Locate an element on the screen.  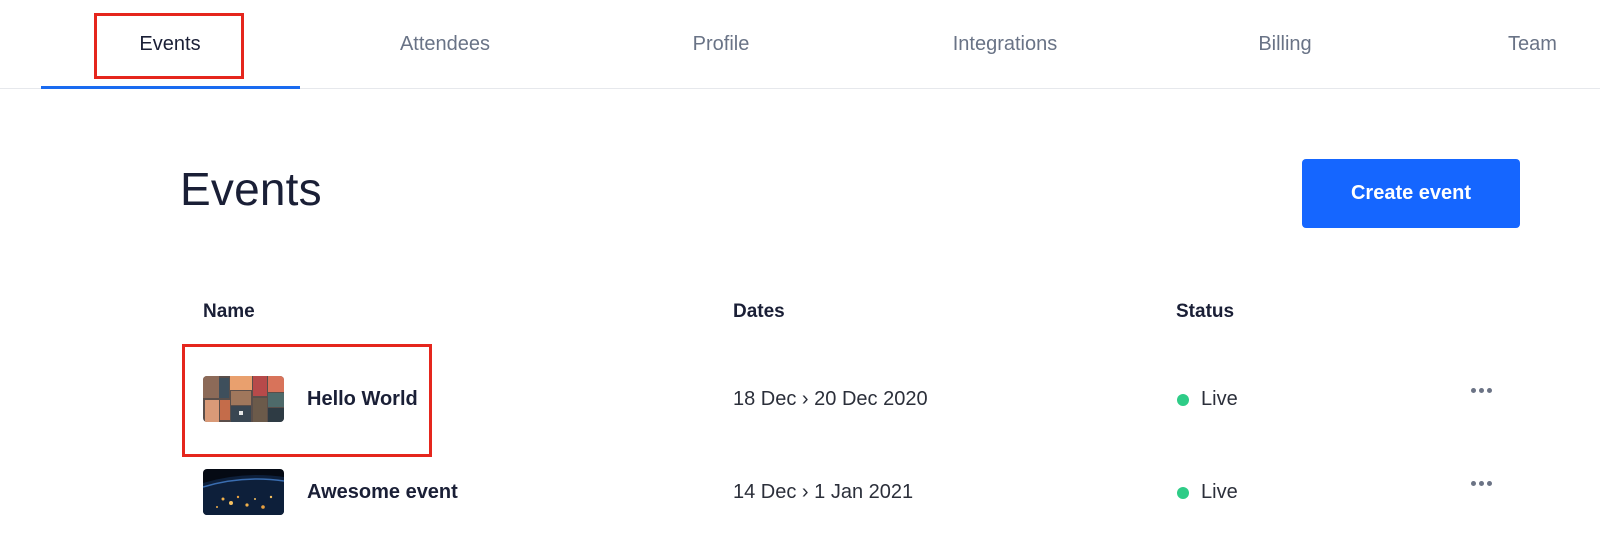
tab-events: Events is located at coordinates (170, 44).